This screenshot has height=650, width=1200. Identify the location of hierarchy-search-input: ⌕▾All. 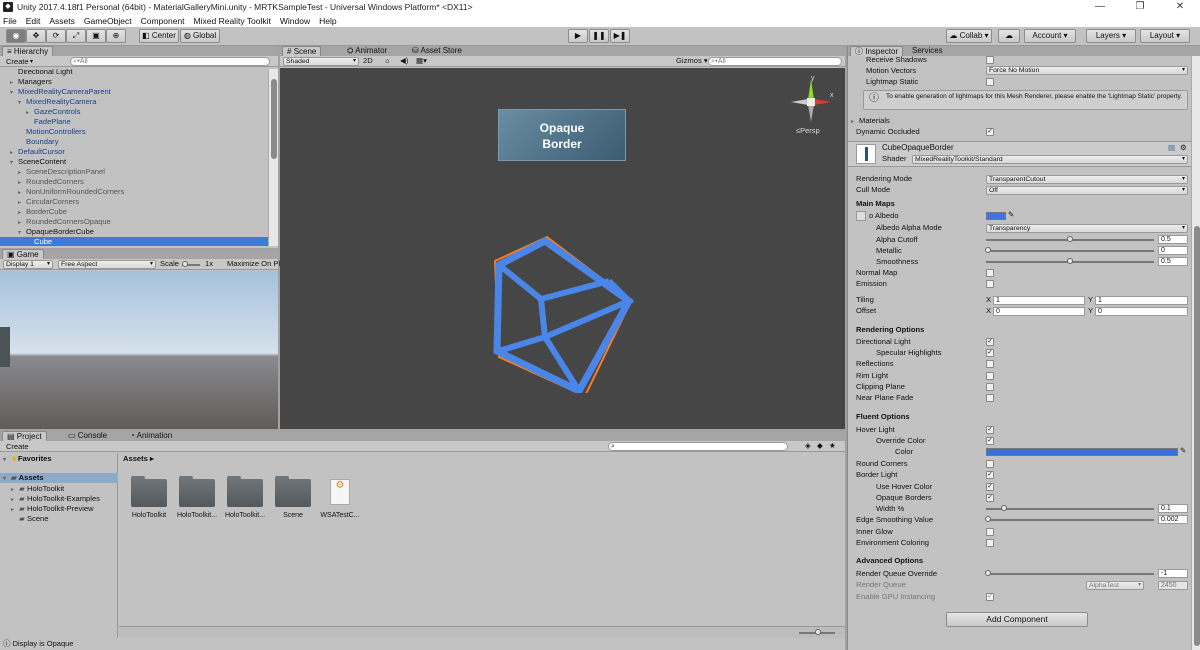
(170, 61).